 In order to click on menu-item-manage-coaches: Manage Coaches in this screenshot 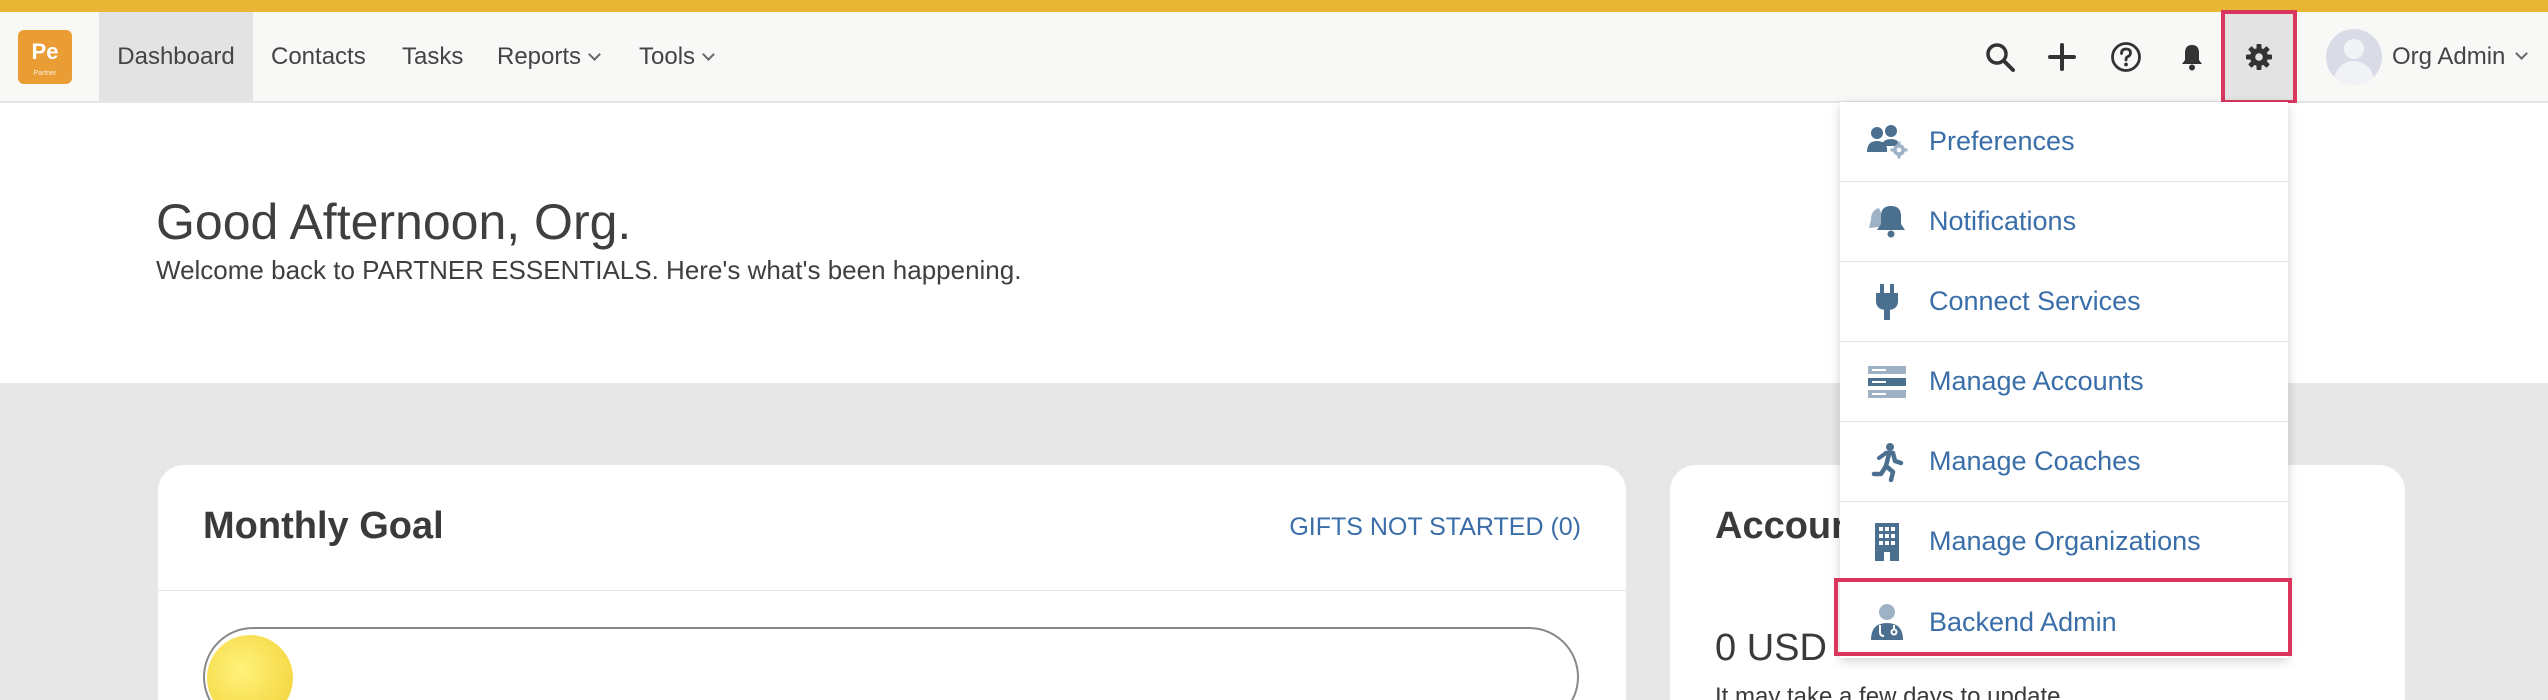, I will do `click(2064, 462)`.